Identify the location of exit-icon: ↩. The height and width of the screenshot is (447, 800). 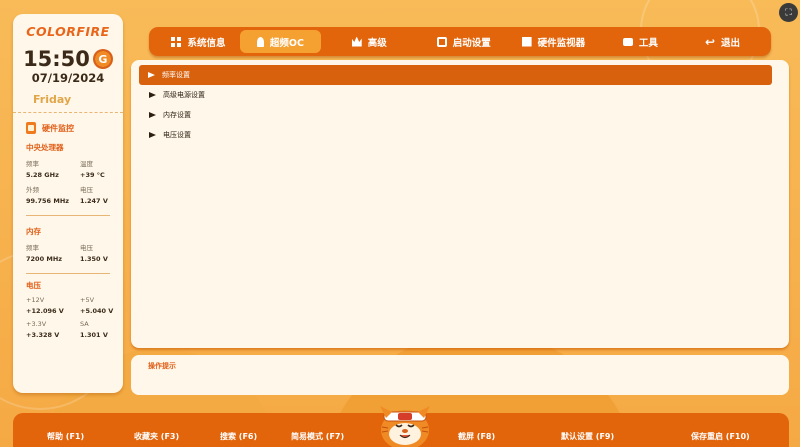
(709, 41).